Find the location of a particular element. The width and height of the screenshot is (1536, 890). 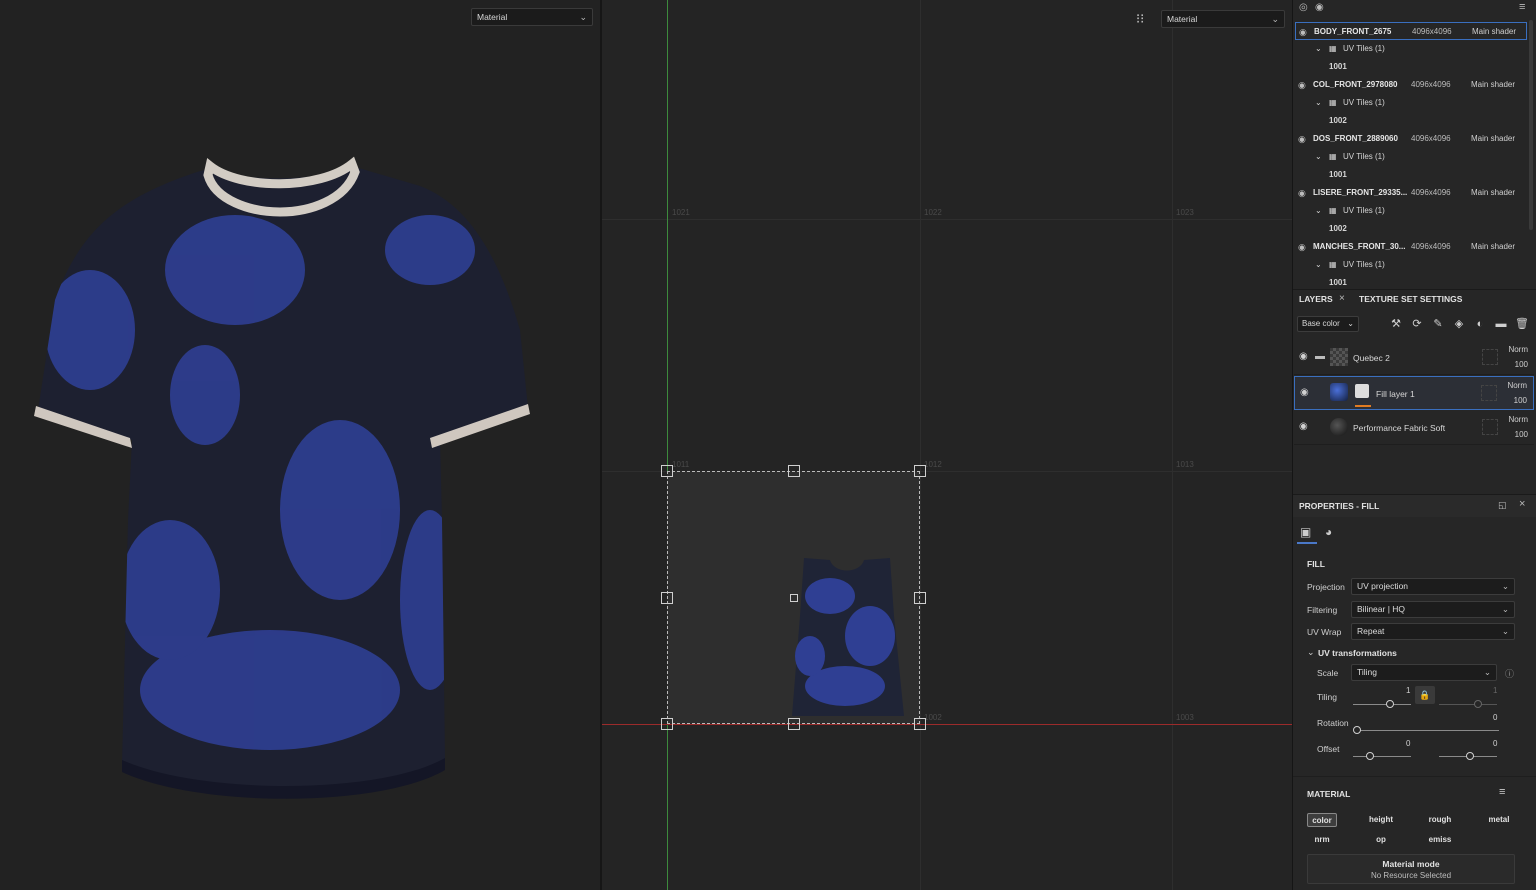

fill-bucket-icon: ◈ is located at coordinates (1459, 324).